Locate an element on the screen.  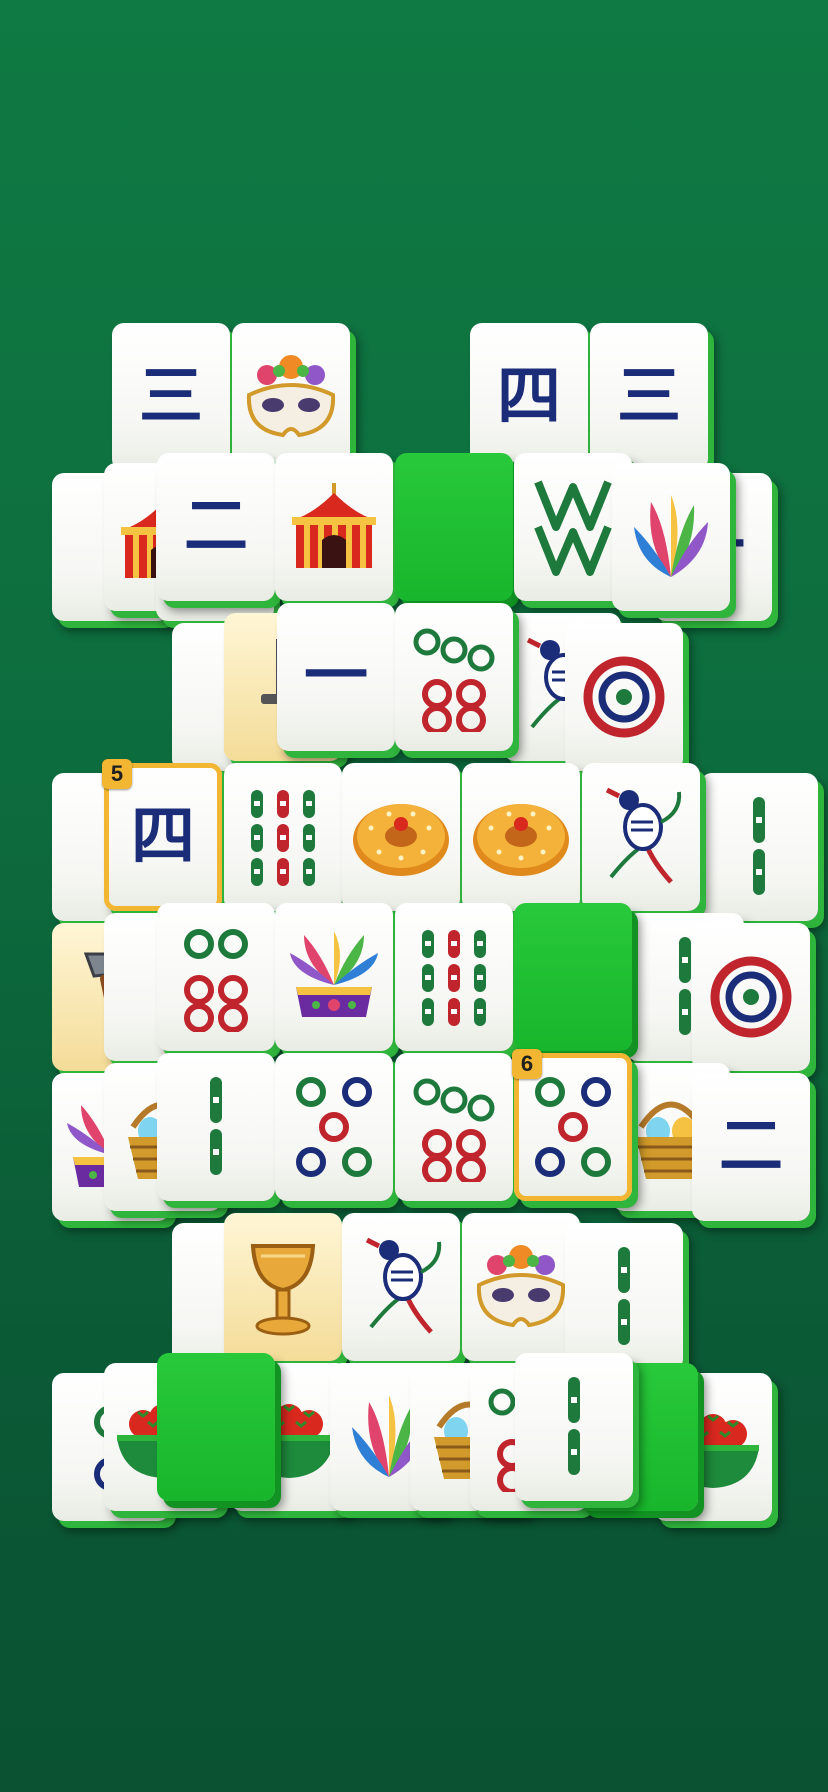
character-four-tile: 四 is located at coordinates (529, 397).